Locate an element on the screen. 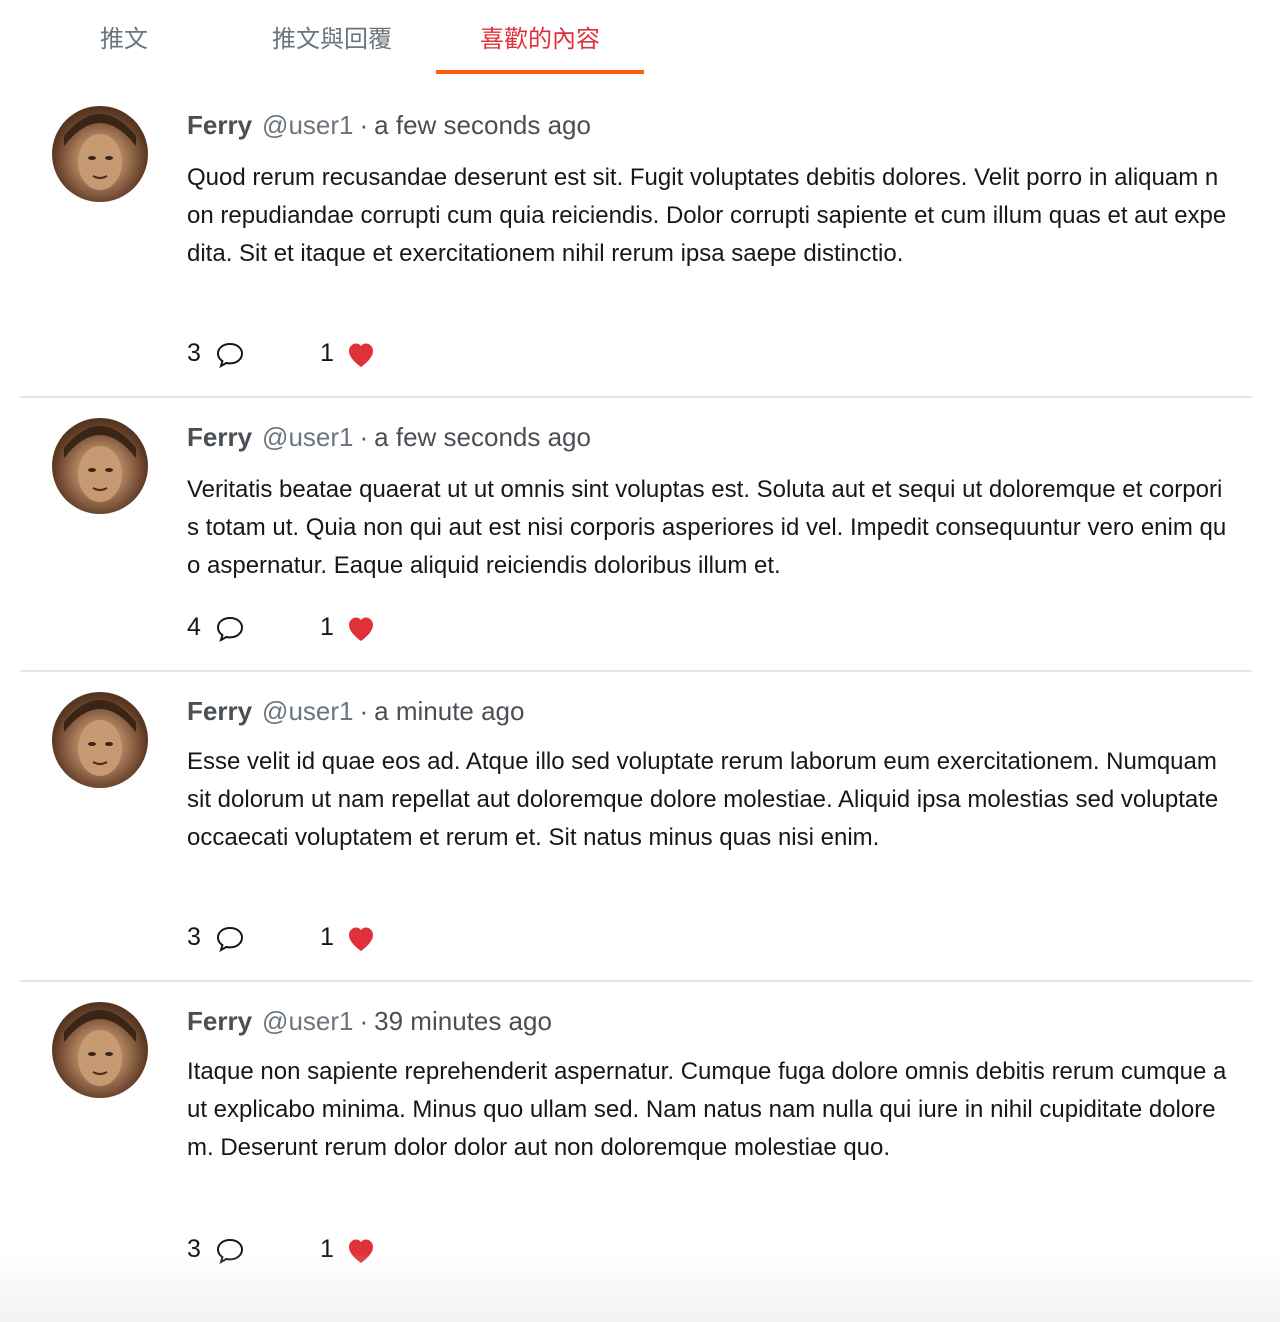  profile-tabs: 推文 推文與回覆 喜歡的內容 is located at coordinates (640, 37).